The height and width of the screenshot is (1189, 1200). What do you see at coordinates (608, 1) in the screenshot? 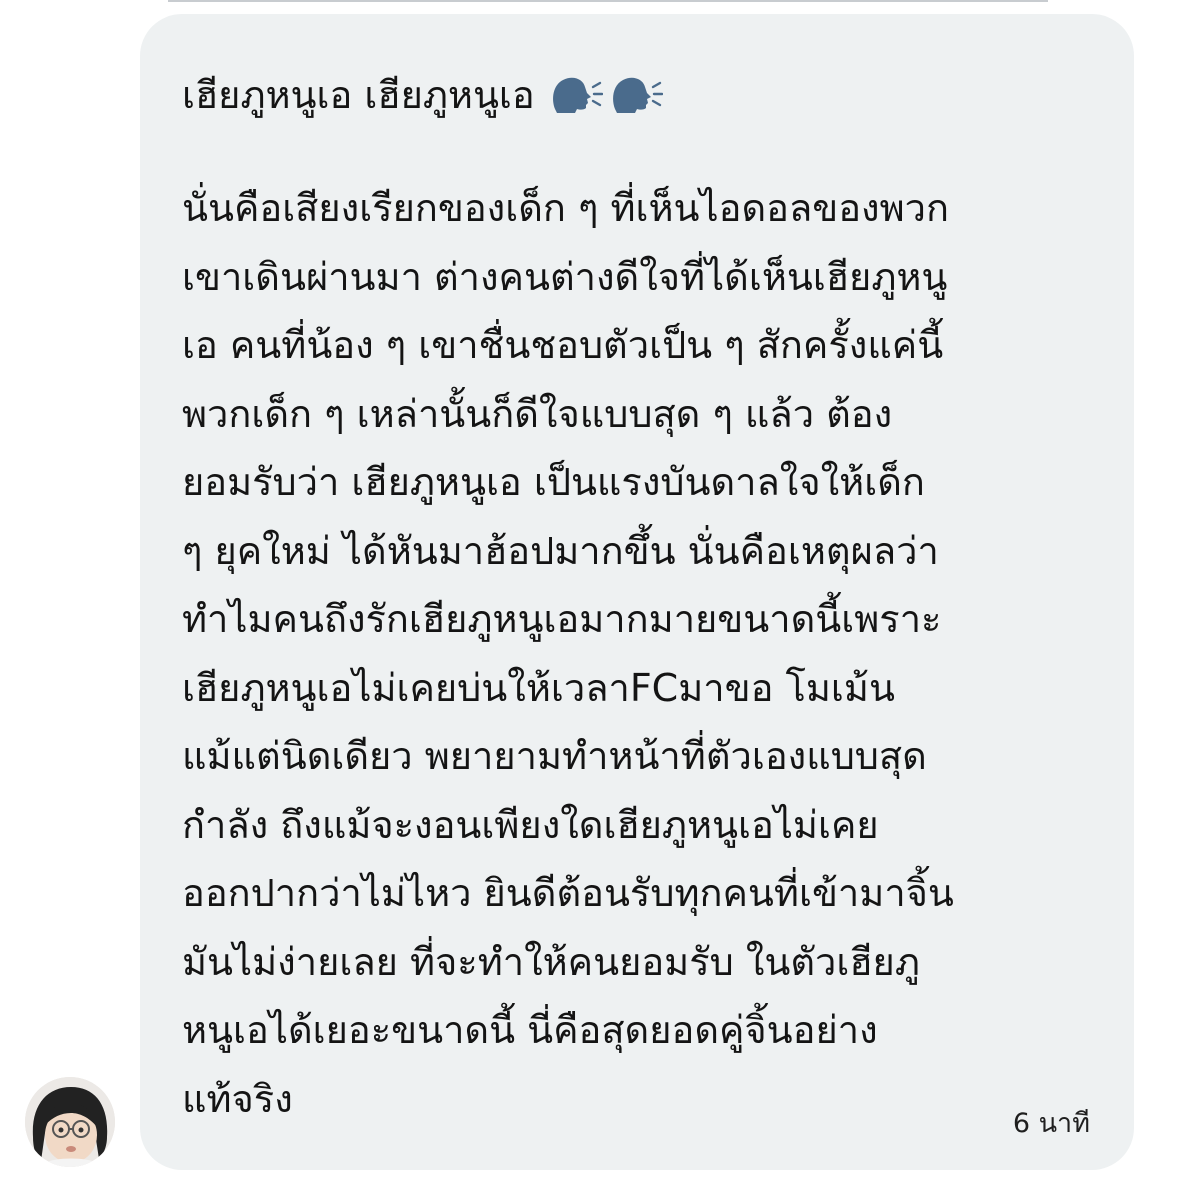
I see `previous-bubble-edge` at bounding box center [608, 1].